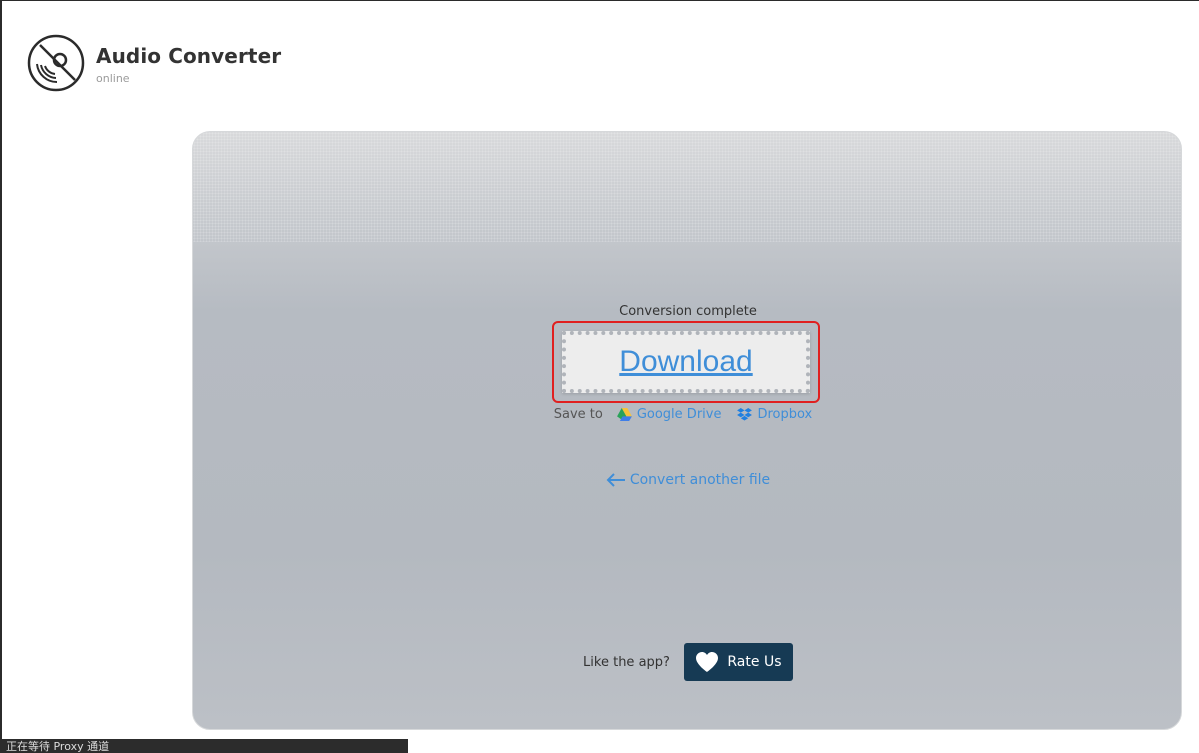 The width and height of the screenshot is (1199, 753). I want to click on convert-another-link: Convert another file, so click(687, 480).